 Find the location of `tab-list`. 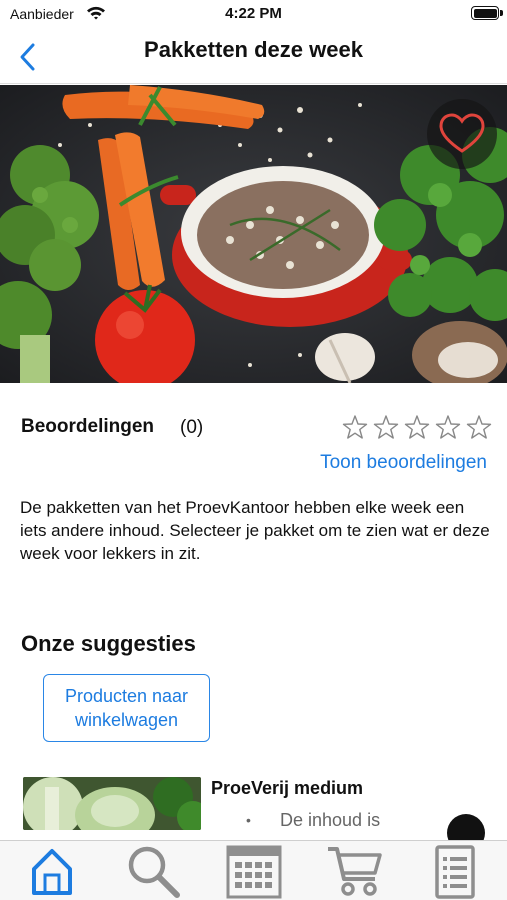

tab-list is located at coordinates (455, 871).